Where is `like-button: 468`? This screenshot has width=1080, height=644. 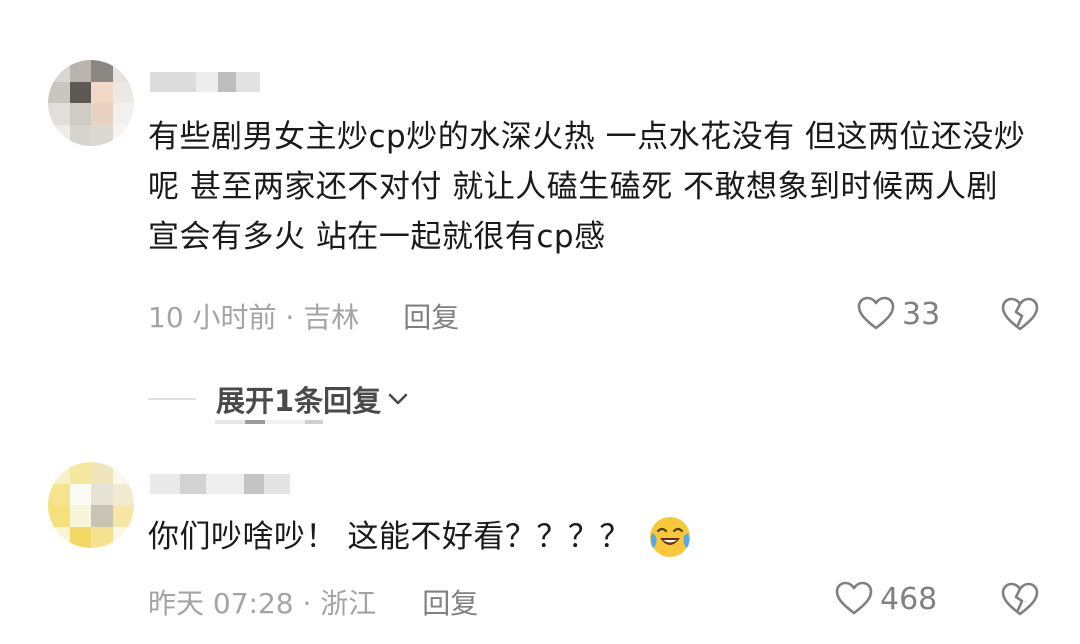
like-button: 468 is located at coordinates (885, 599).